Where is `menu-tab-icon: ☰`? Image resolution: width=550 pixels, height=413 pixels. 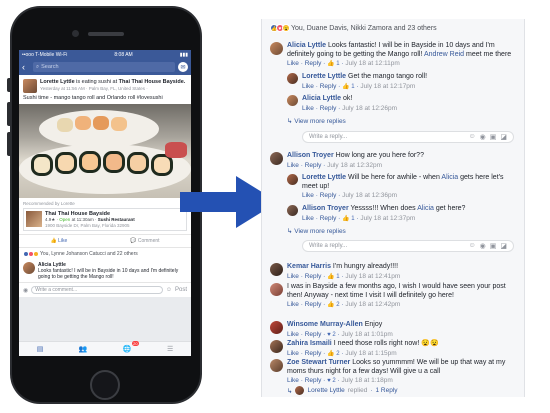
menu-tab-icon: ☰ is located at coordinates (170, 349).